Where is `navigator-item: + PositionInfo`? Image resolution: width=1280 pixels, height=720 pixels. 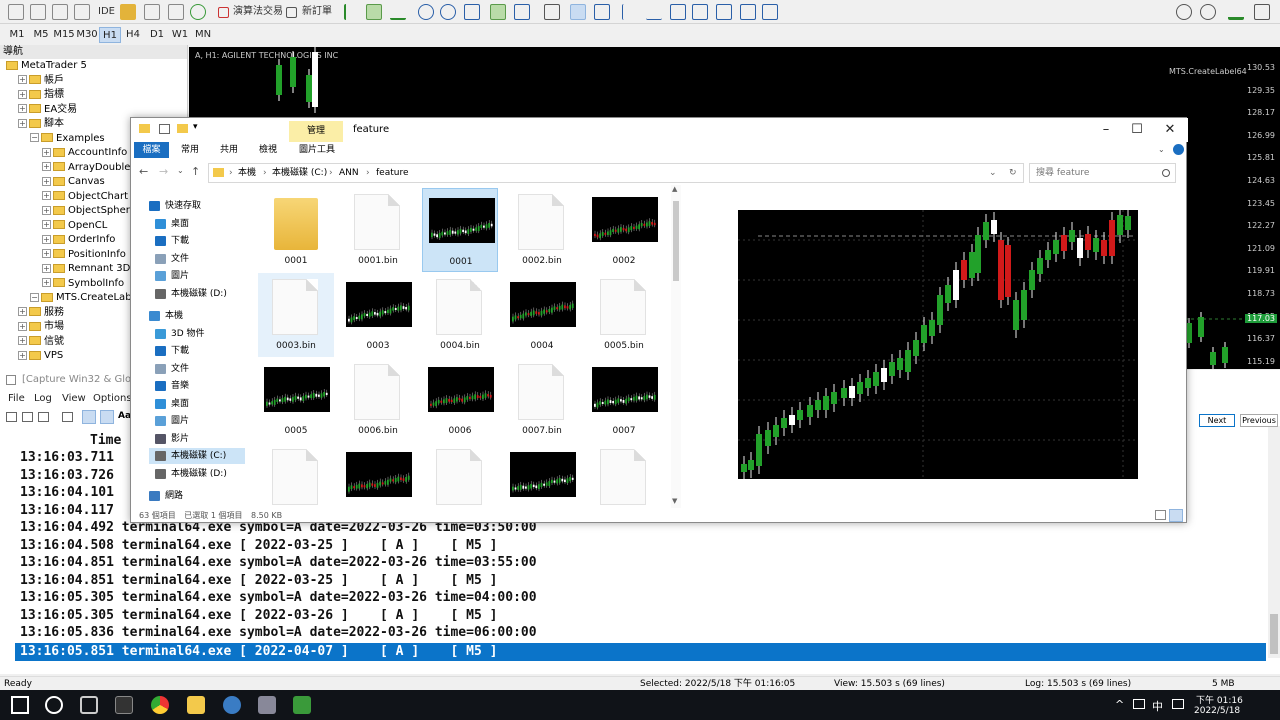 navigator-item: + PositionInfo is located at coordinates (84, 255).